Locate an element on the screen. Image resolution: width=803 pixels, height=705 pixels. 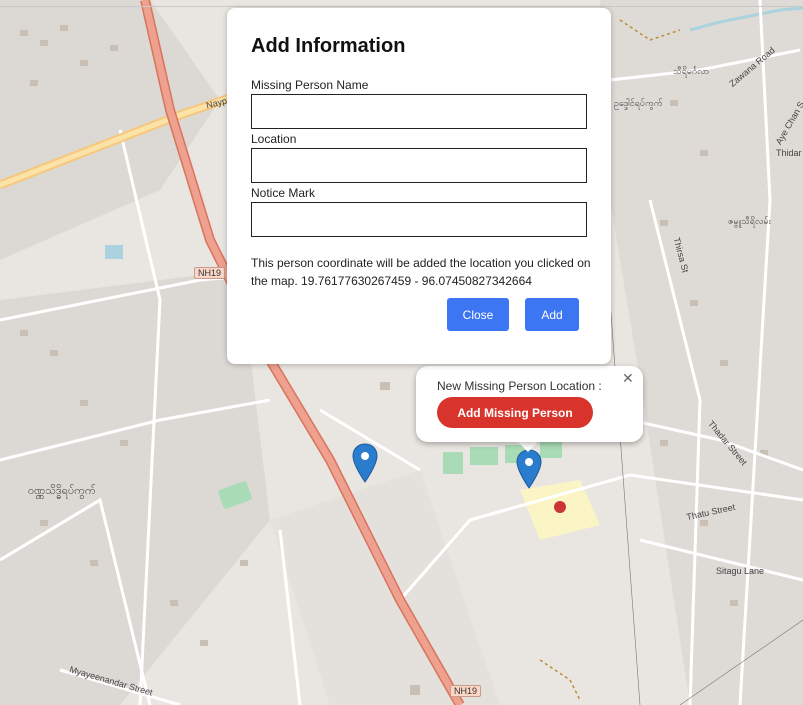
popup-close-icon: ✕ is located at coordinates (628, 378).